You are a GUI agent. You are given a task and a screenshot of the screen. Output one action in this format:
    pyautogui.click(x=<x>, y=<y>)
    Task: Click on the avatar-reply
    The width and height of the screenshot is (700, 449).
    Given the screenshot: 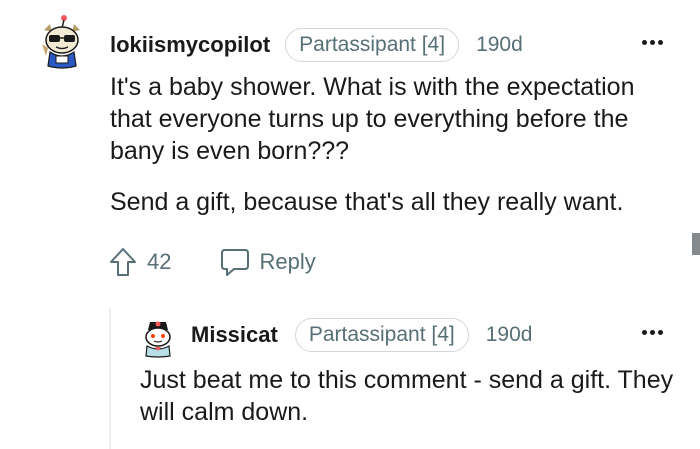 What is the action you would take?
    pyautogui.click(x=158, y=338)
    